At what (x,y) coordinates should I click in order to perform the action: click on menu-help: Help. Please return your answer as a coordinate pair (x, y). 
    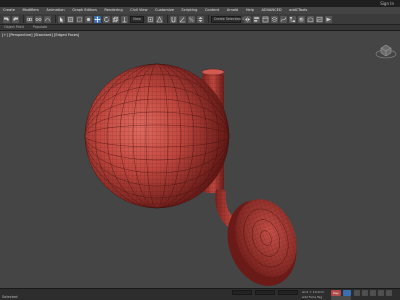
    Looking at the image, I should click on (250, 10).